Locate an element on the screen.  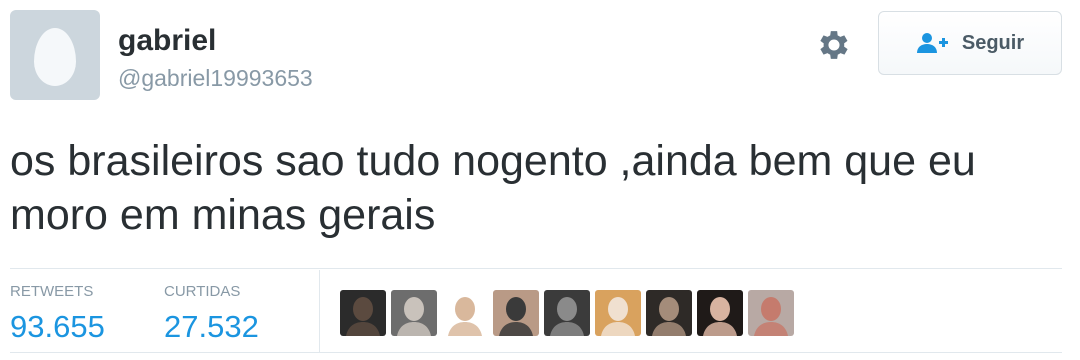
retweets-stat: RETWEETS 93.655 is located at coordinates (57, 314).